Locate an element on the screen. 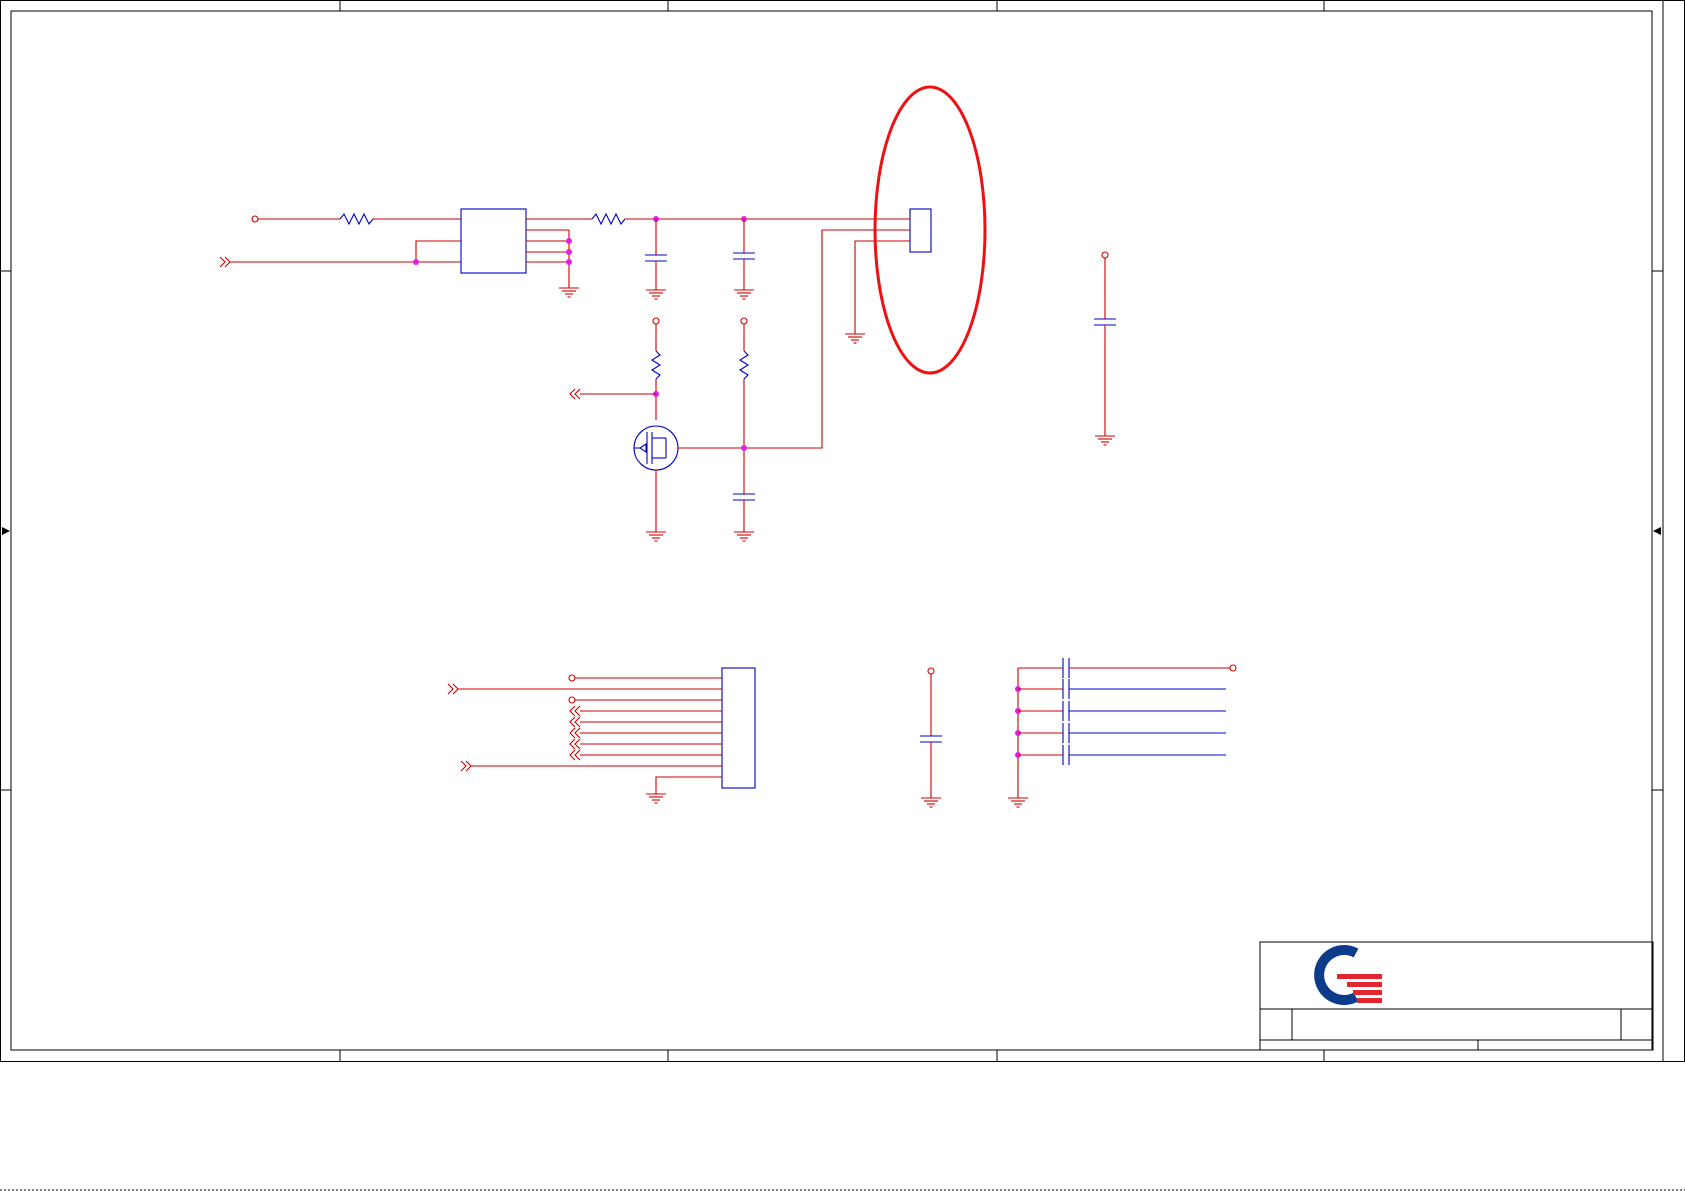 This screenshot has height=1191, width=1685. title-block is located at coordinates (1456, 996).